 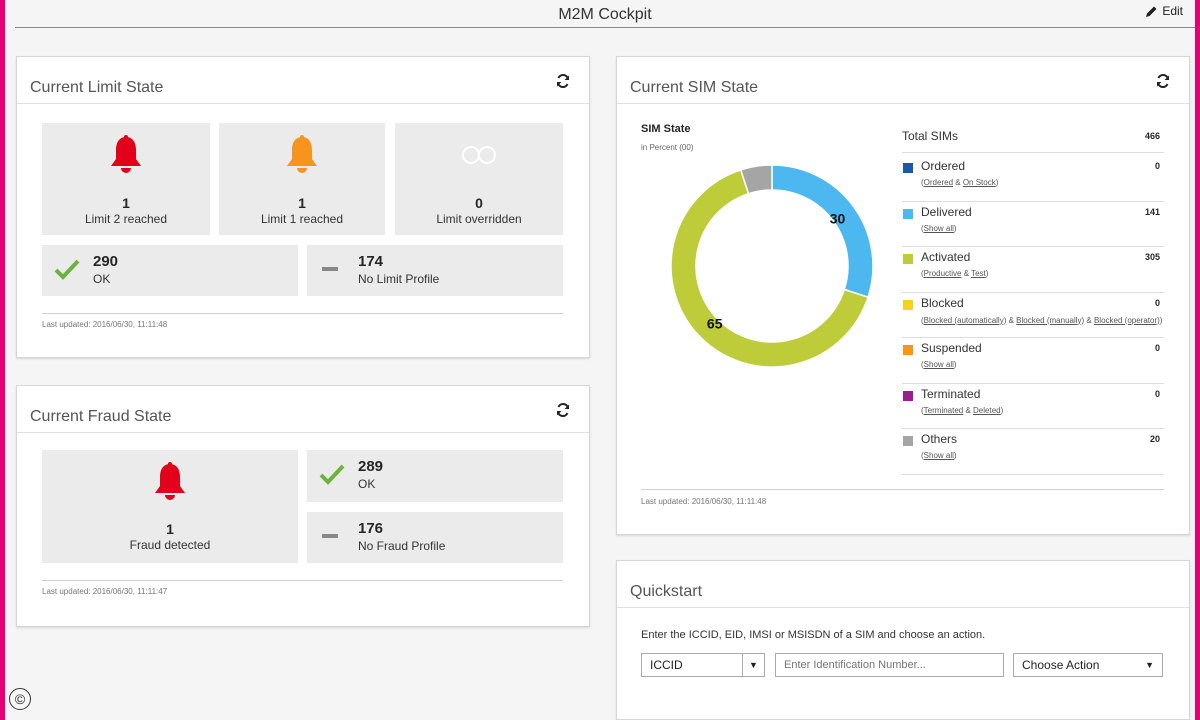 I want to click on legend-link: Blocked (manually), so click(x=1050, y=320).